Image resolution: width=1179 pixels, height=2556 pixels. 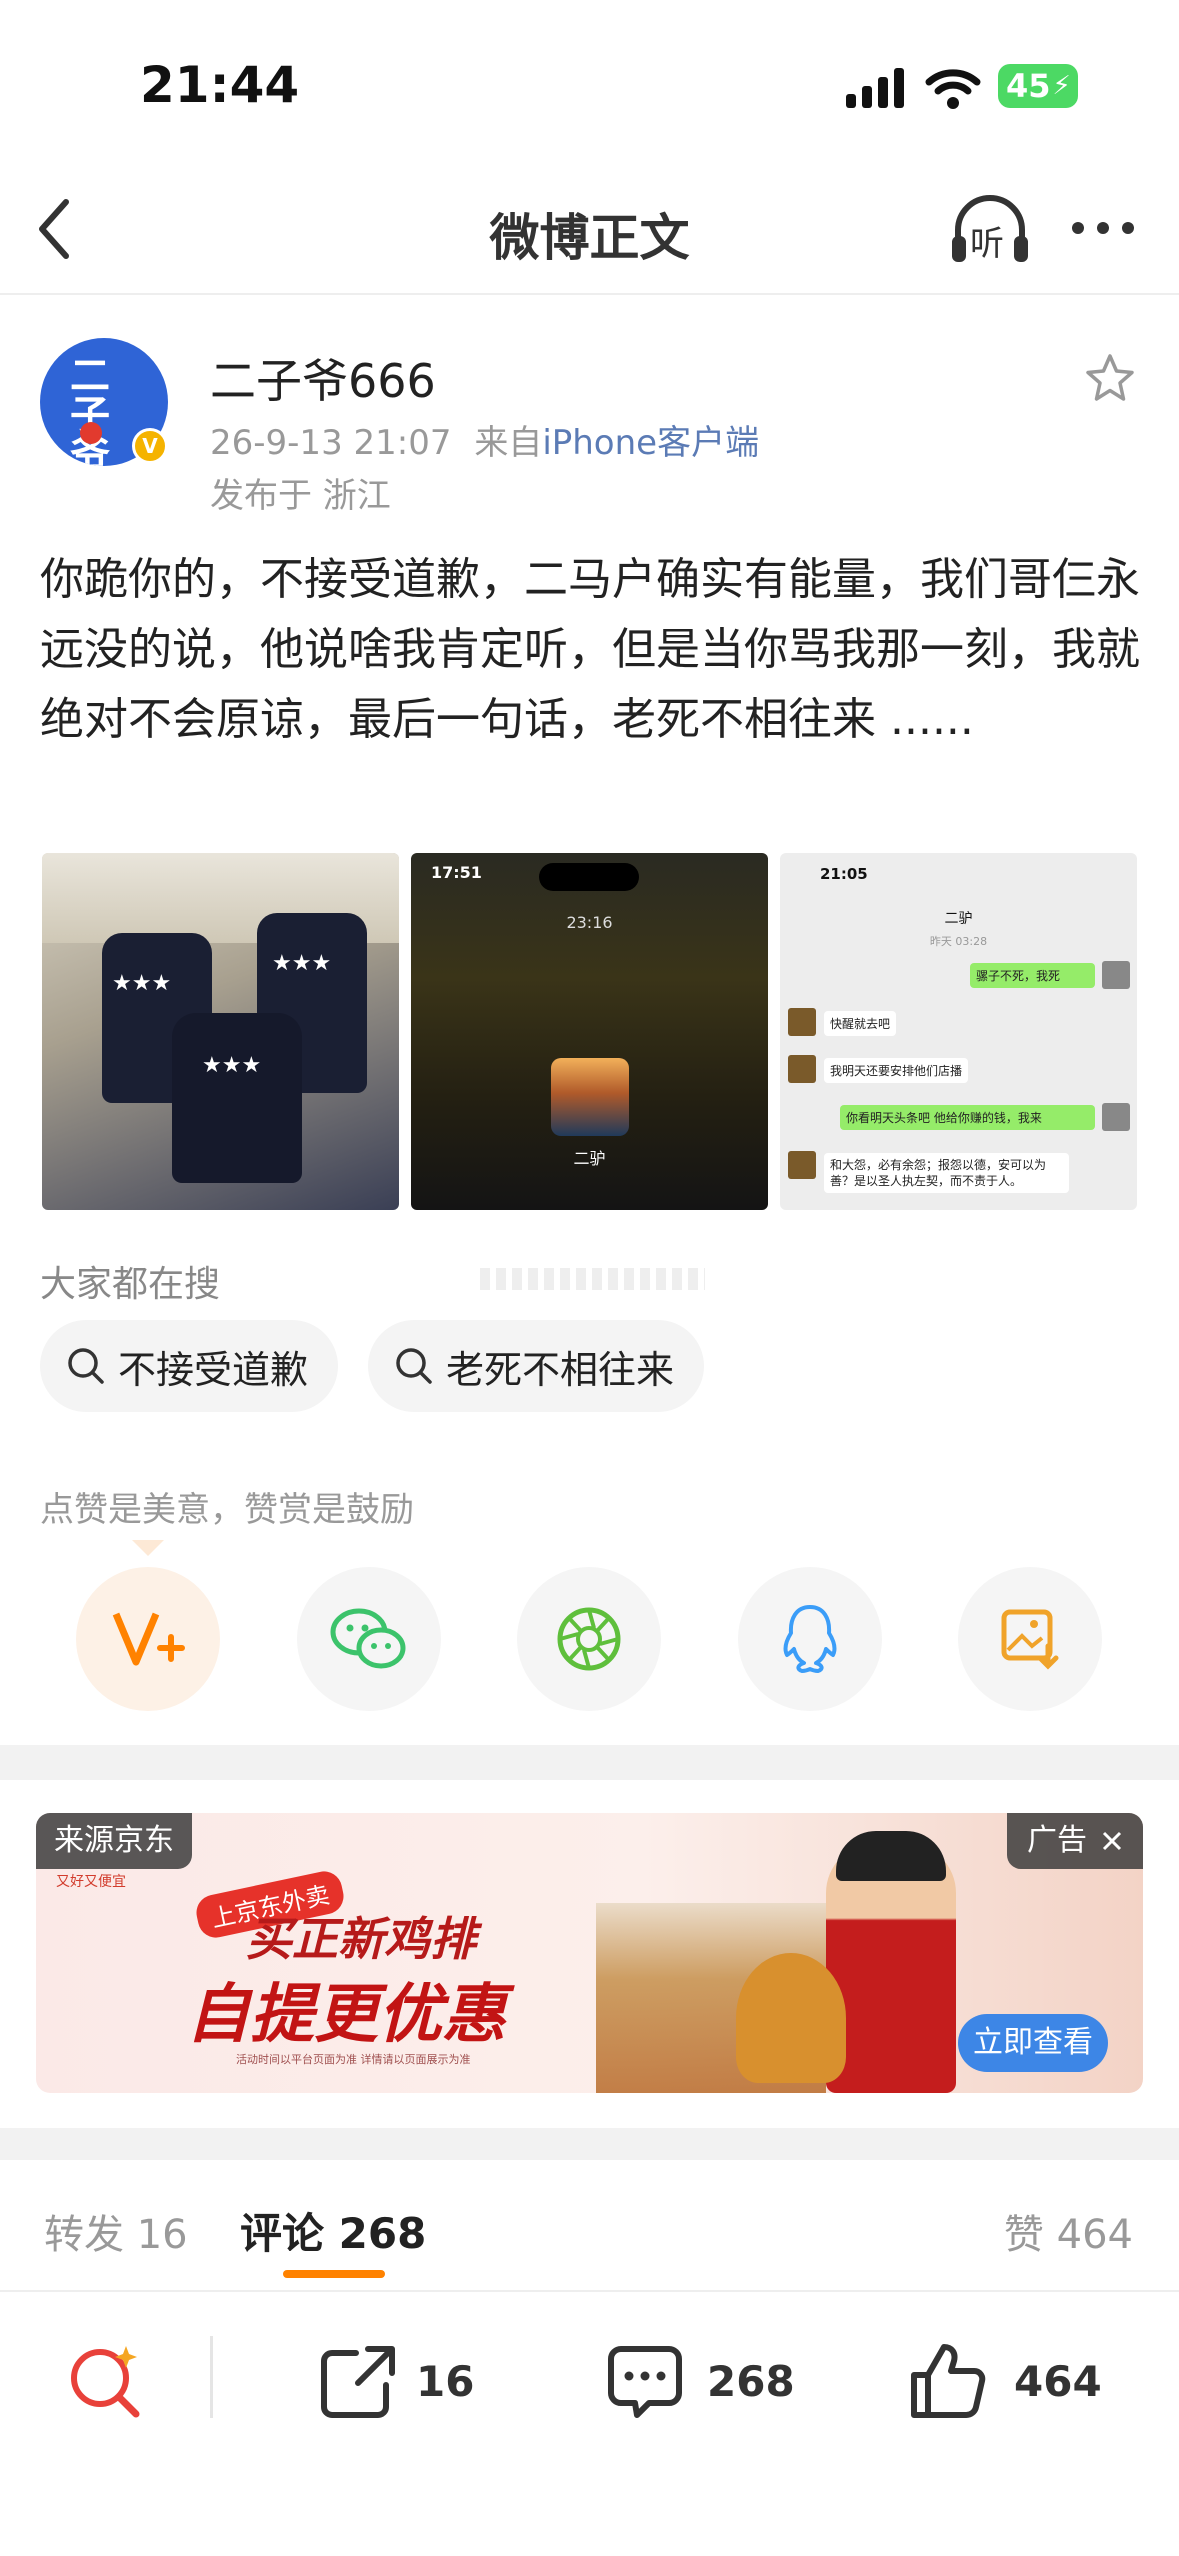 What do you see at coordinates (331, 443) in the screenshot?
I see `post-datetime: 26-9-13 21:07` at bounding box center [331, 443].